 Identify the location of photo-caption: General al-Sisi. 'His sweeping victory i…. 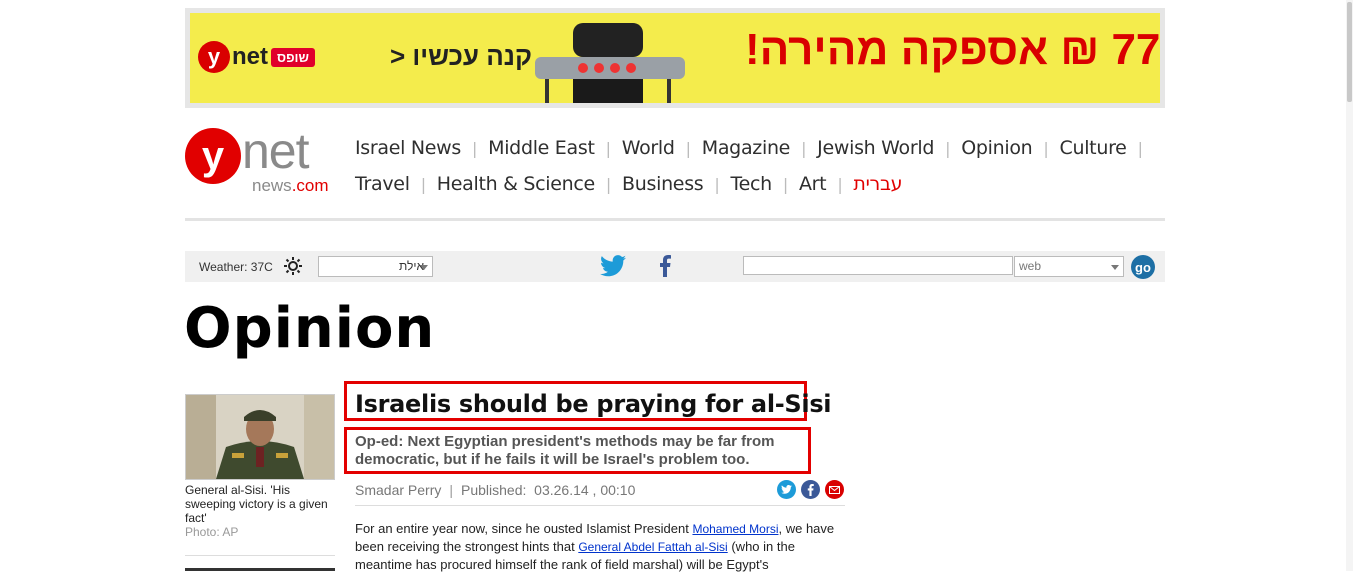
(256, 504).